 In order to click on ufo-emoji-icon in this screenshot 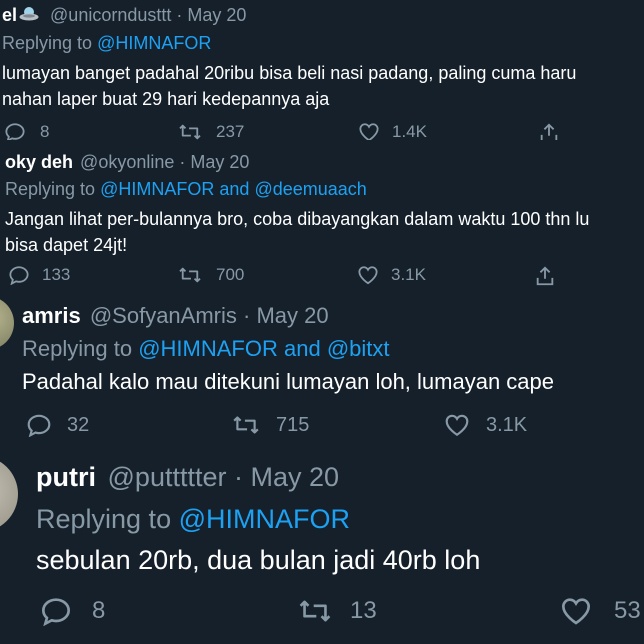, I will do `click(29, 16)`.